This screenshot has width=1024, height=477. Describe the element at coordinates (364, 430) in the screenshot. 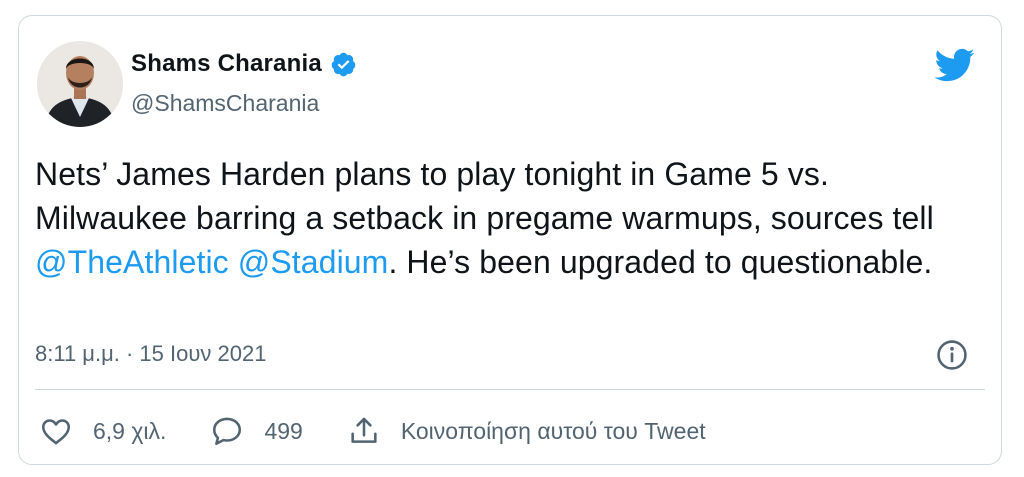

I see `share-icon` at that location.